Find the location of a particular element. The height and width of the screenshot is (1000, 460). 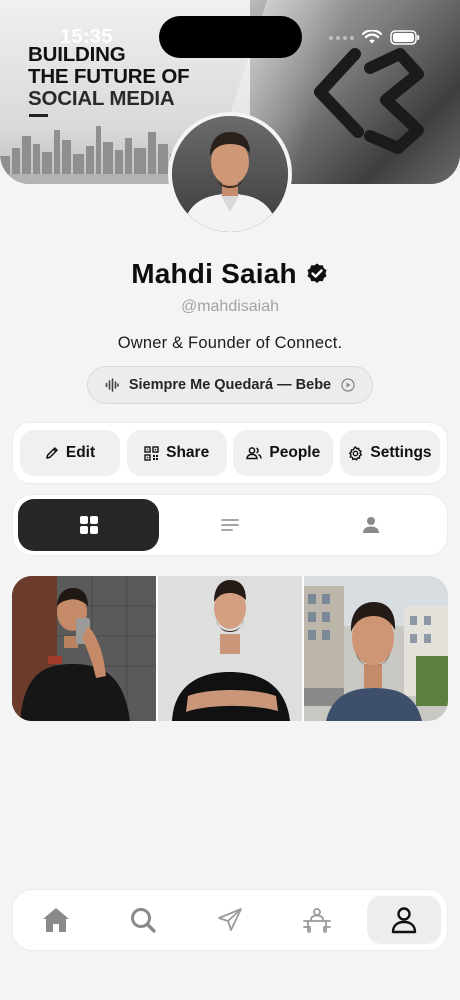

people-button: People is located at coordinates (283, 453).